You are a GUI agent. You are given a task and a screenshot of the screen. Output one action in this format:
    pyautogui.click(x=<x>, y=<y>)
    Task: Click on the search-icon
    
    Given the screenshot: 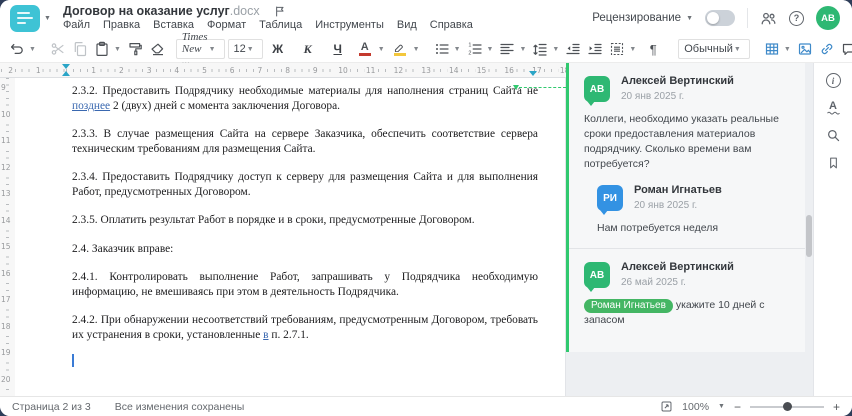 What is the action you would take?
    pyautogui.click(x=833, y=135)
    